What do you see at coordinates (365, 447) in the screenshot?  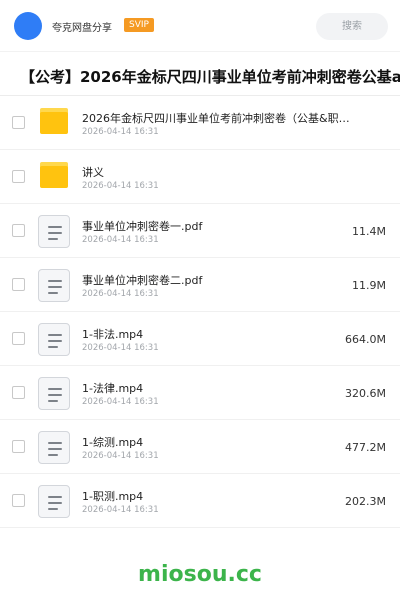 I see `file-size: 477.2M` at bounding box center [365, 447].